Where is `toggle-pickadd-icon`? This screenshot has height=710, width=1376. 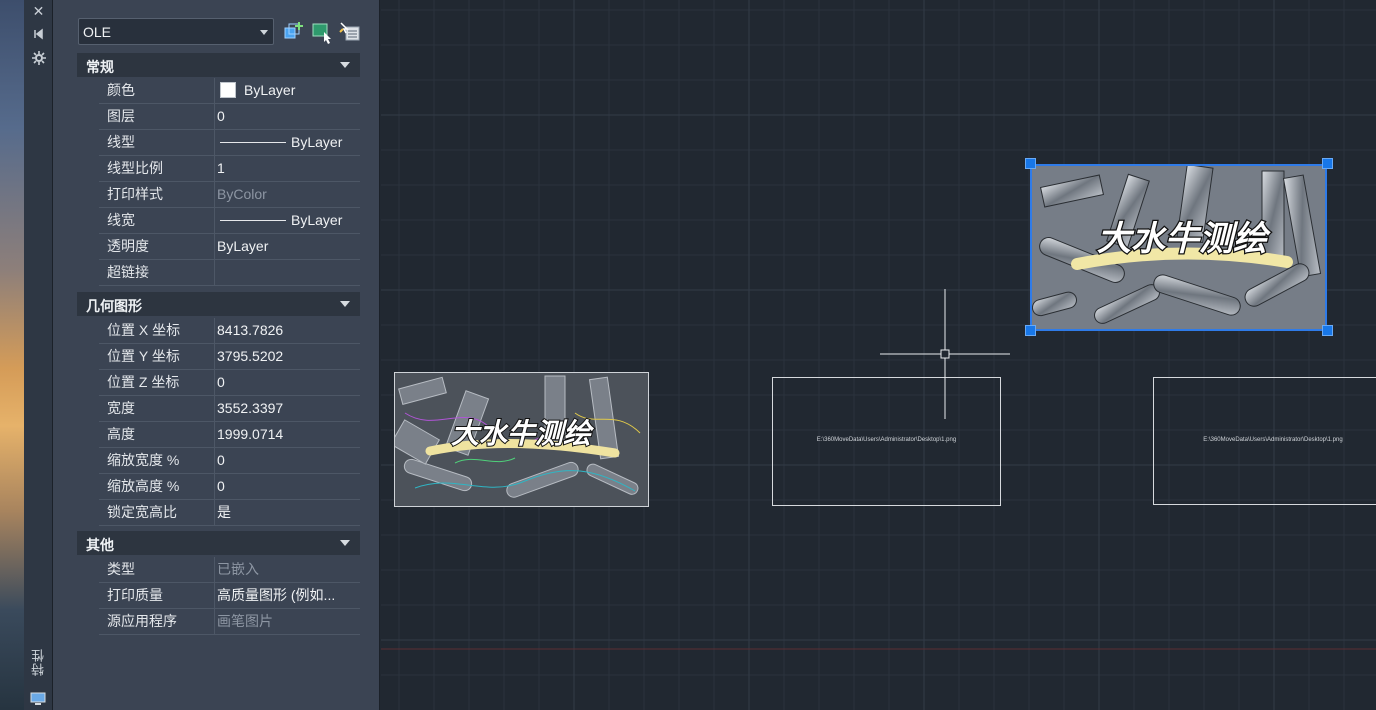
toggle-pickadd-icon is located at coordinates (294, 32).